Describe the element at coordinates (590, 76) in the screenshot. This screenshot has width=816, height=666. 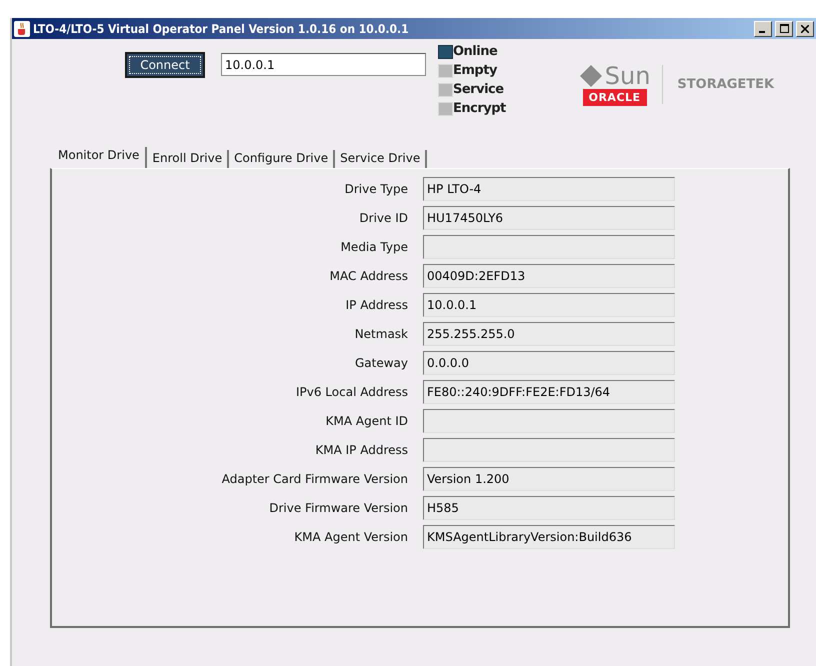
I see `sun-logo-icon` at that location.